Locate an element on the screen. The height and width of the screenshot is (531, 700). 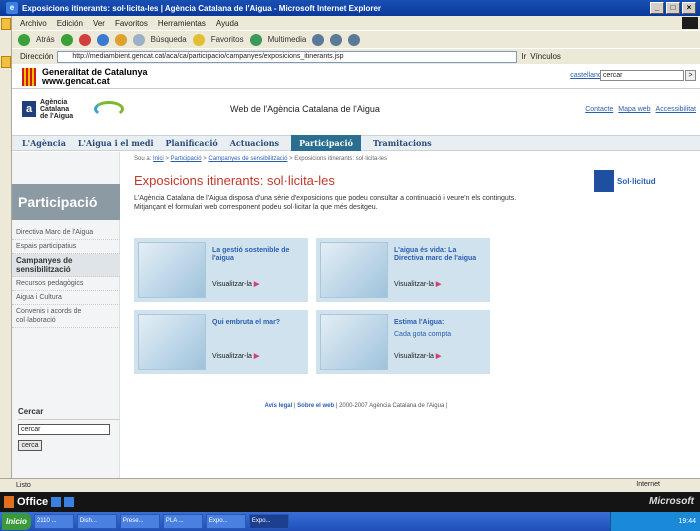
go-button: Ir is located at coordinates (523, 56).